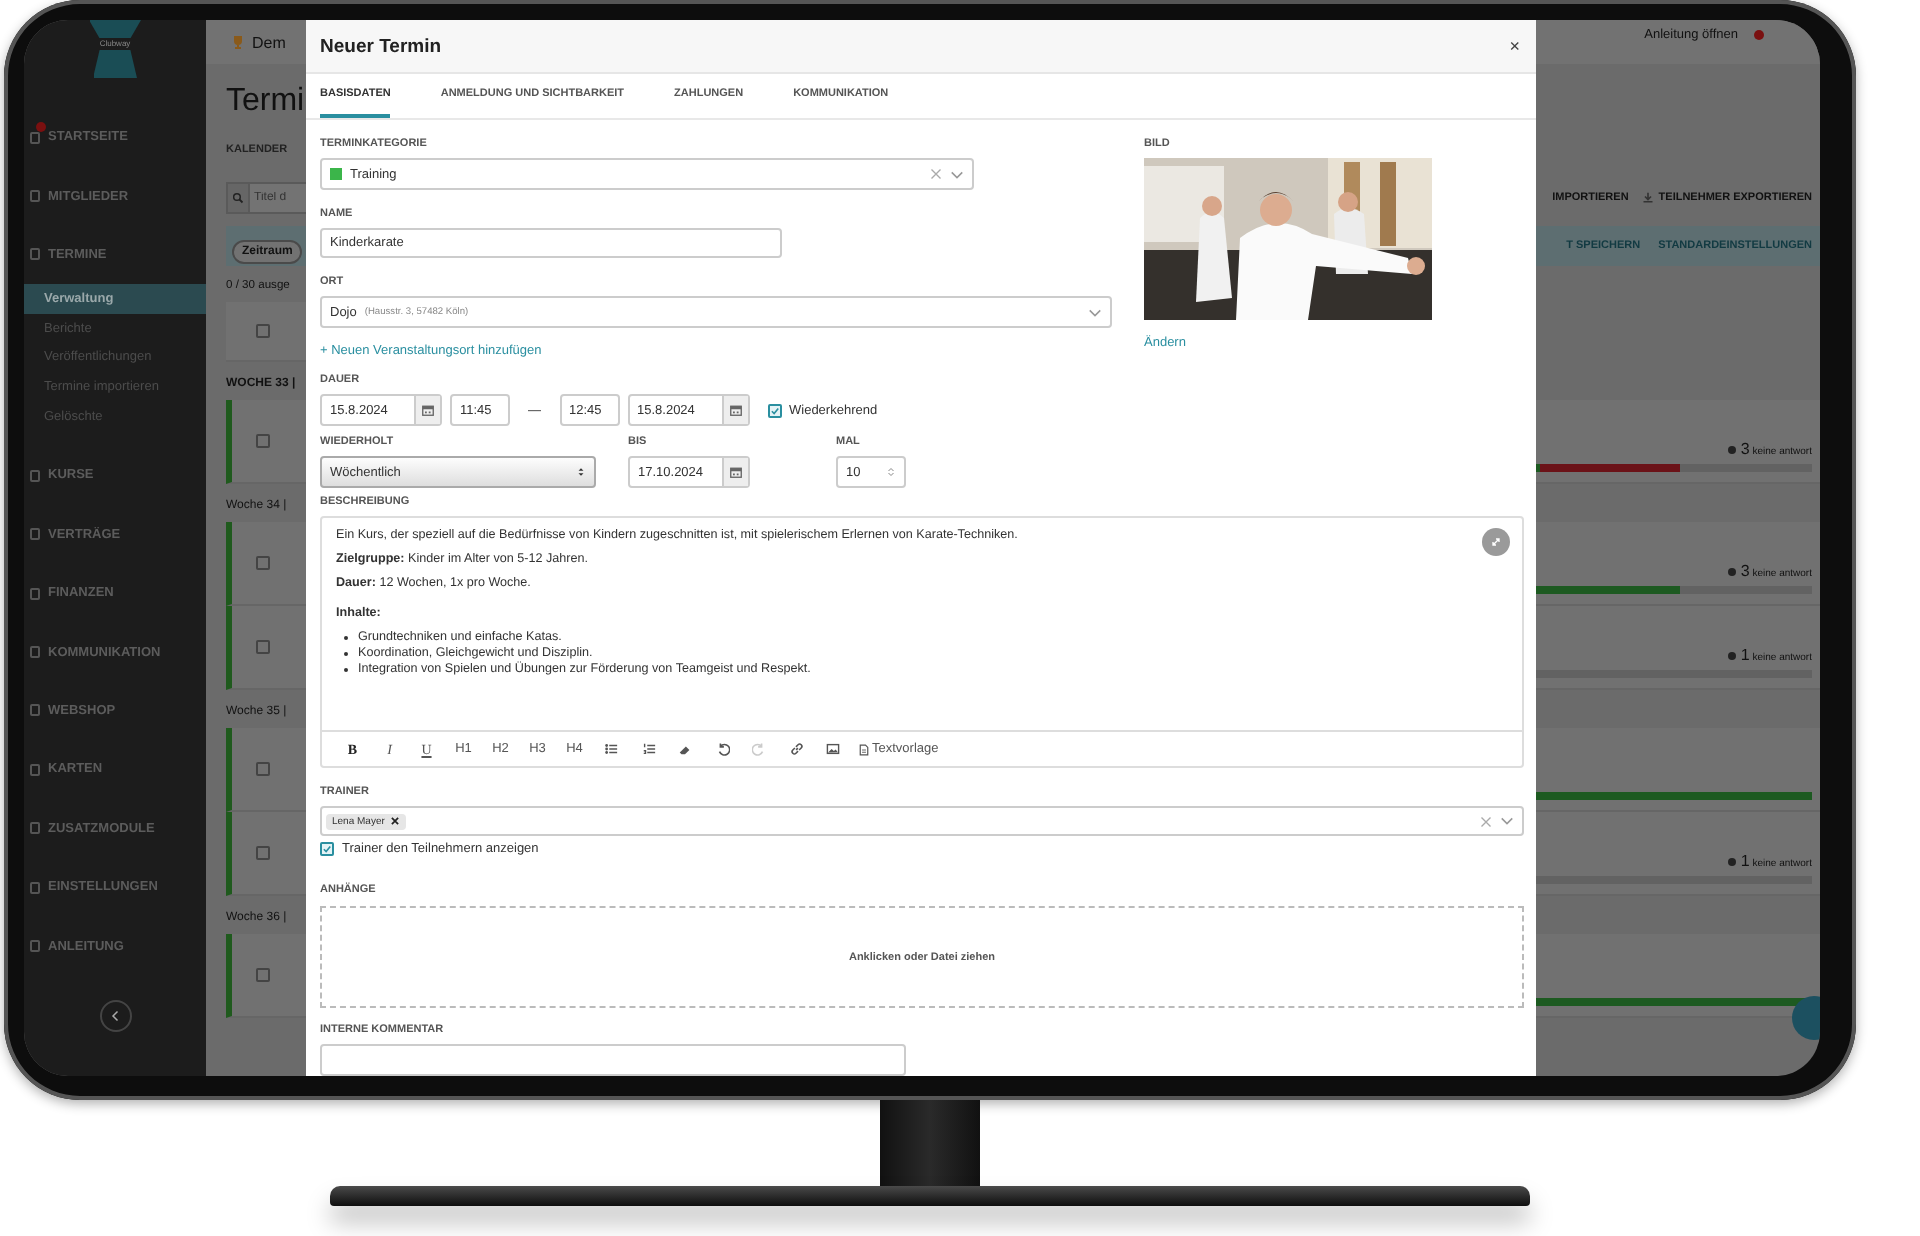  I want to click on search-button, so click(238, 198).